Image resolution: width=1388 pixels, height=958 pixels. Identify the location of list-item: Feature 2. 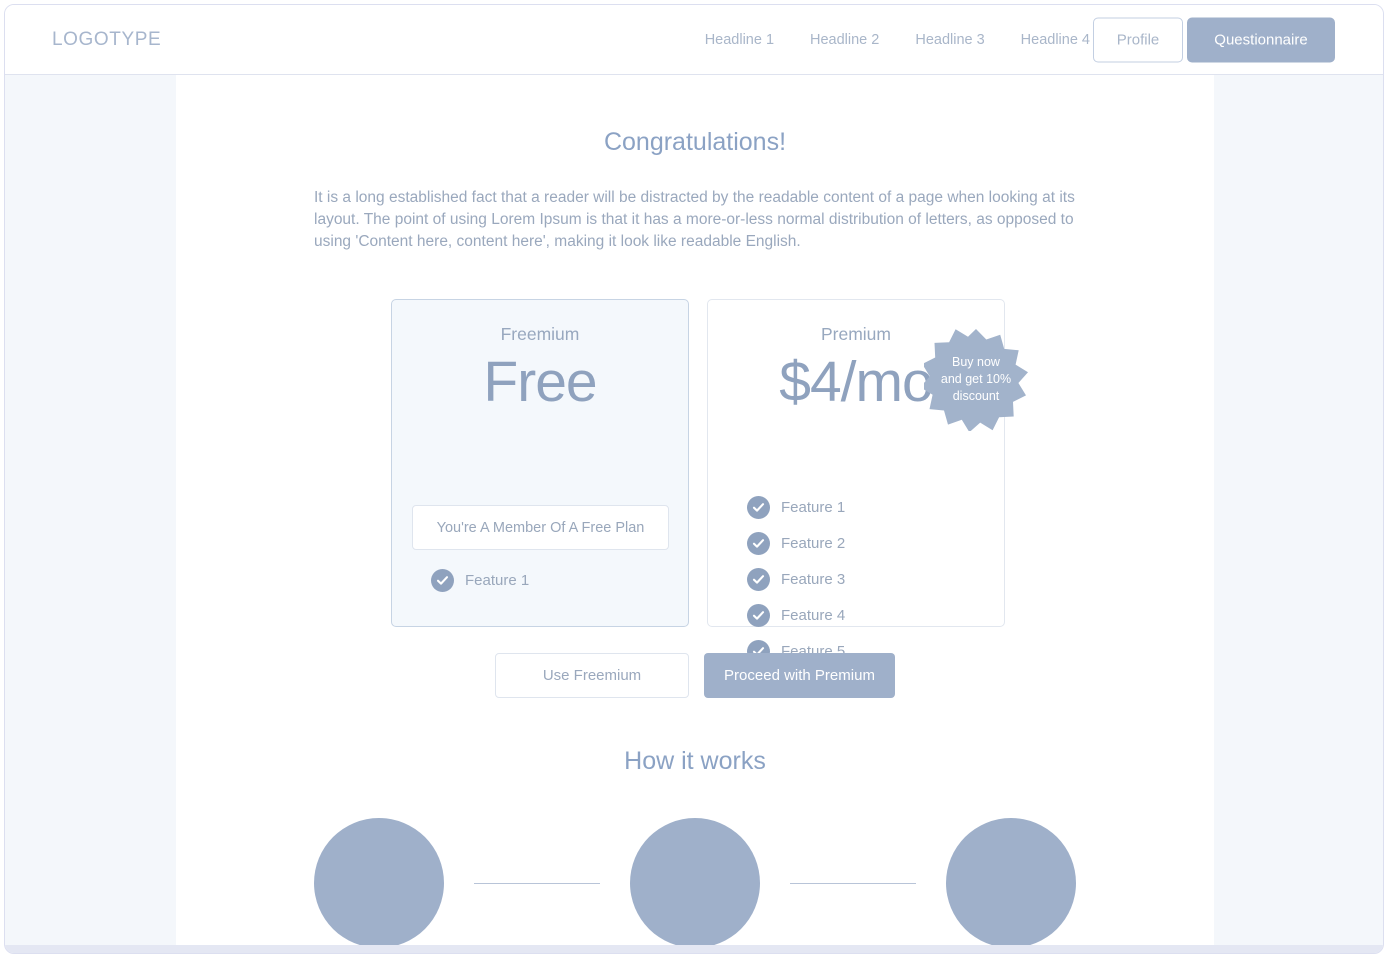
(895, 543).